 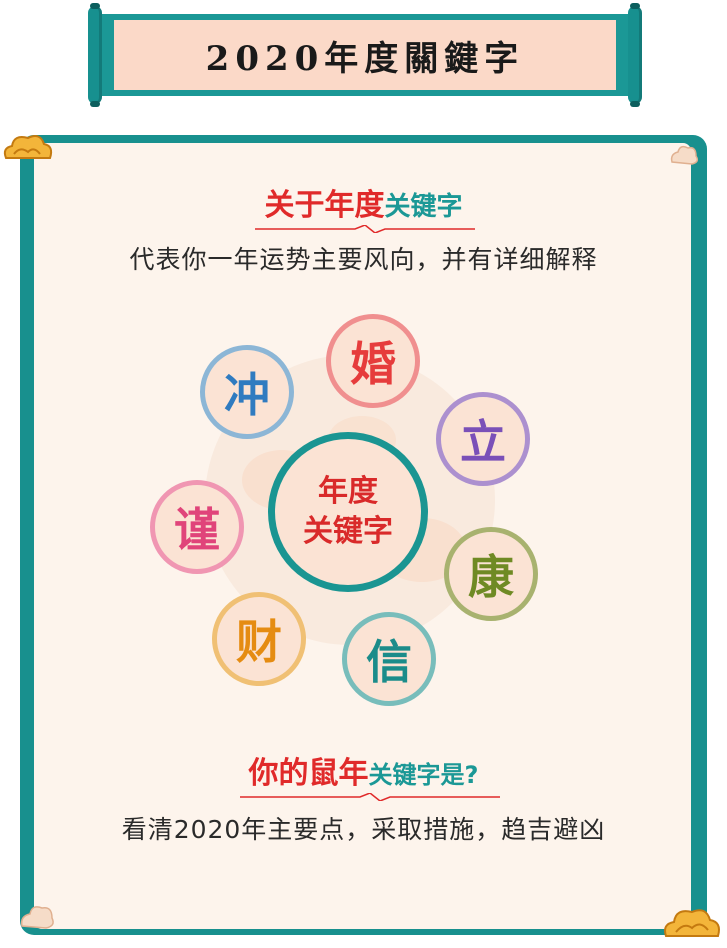 I want to click on keyword-char: 信, so click(x=389, y=662).